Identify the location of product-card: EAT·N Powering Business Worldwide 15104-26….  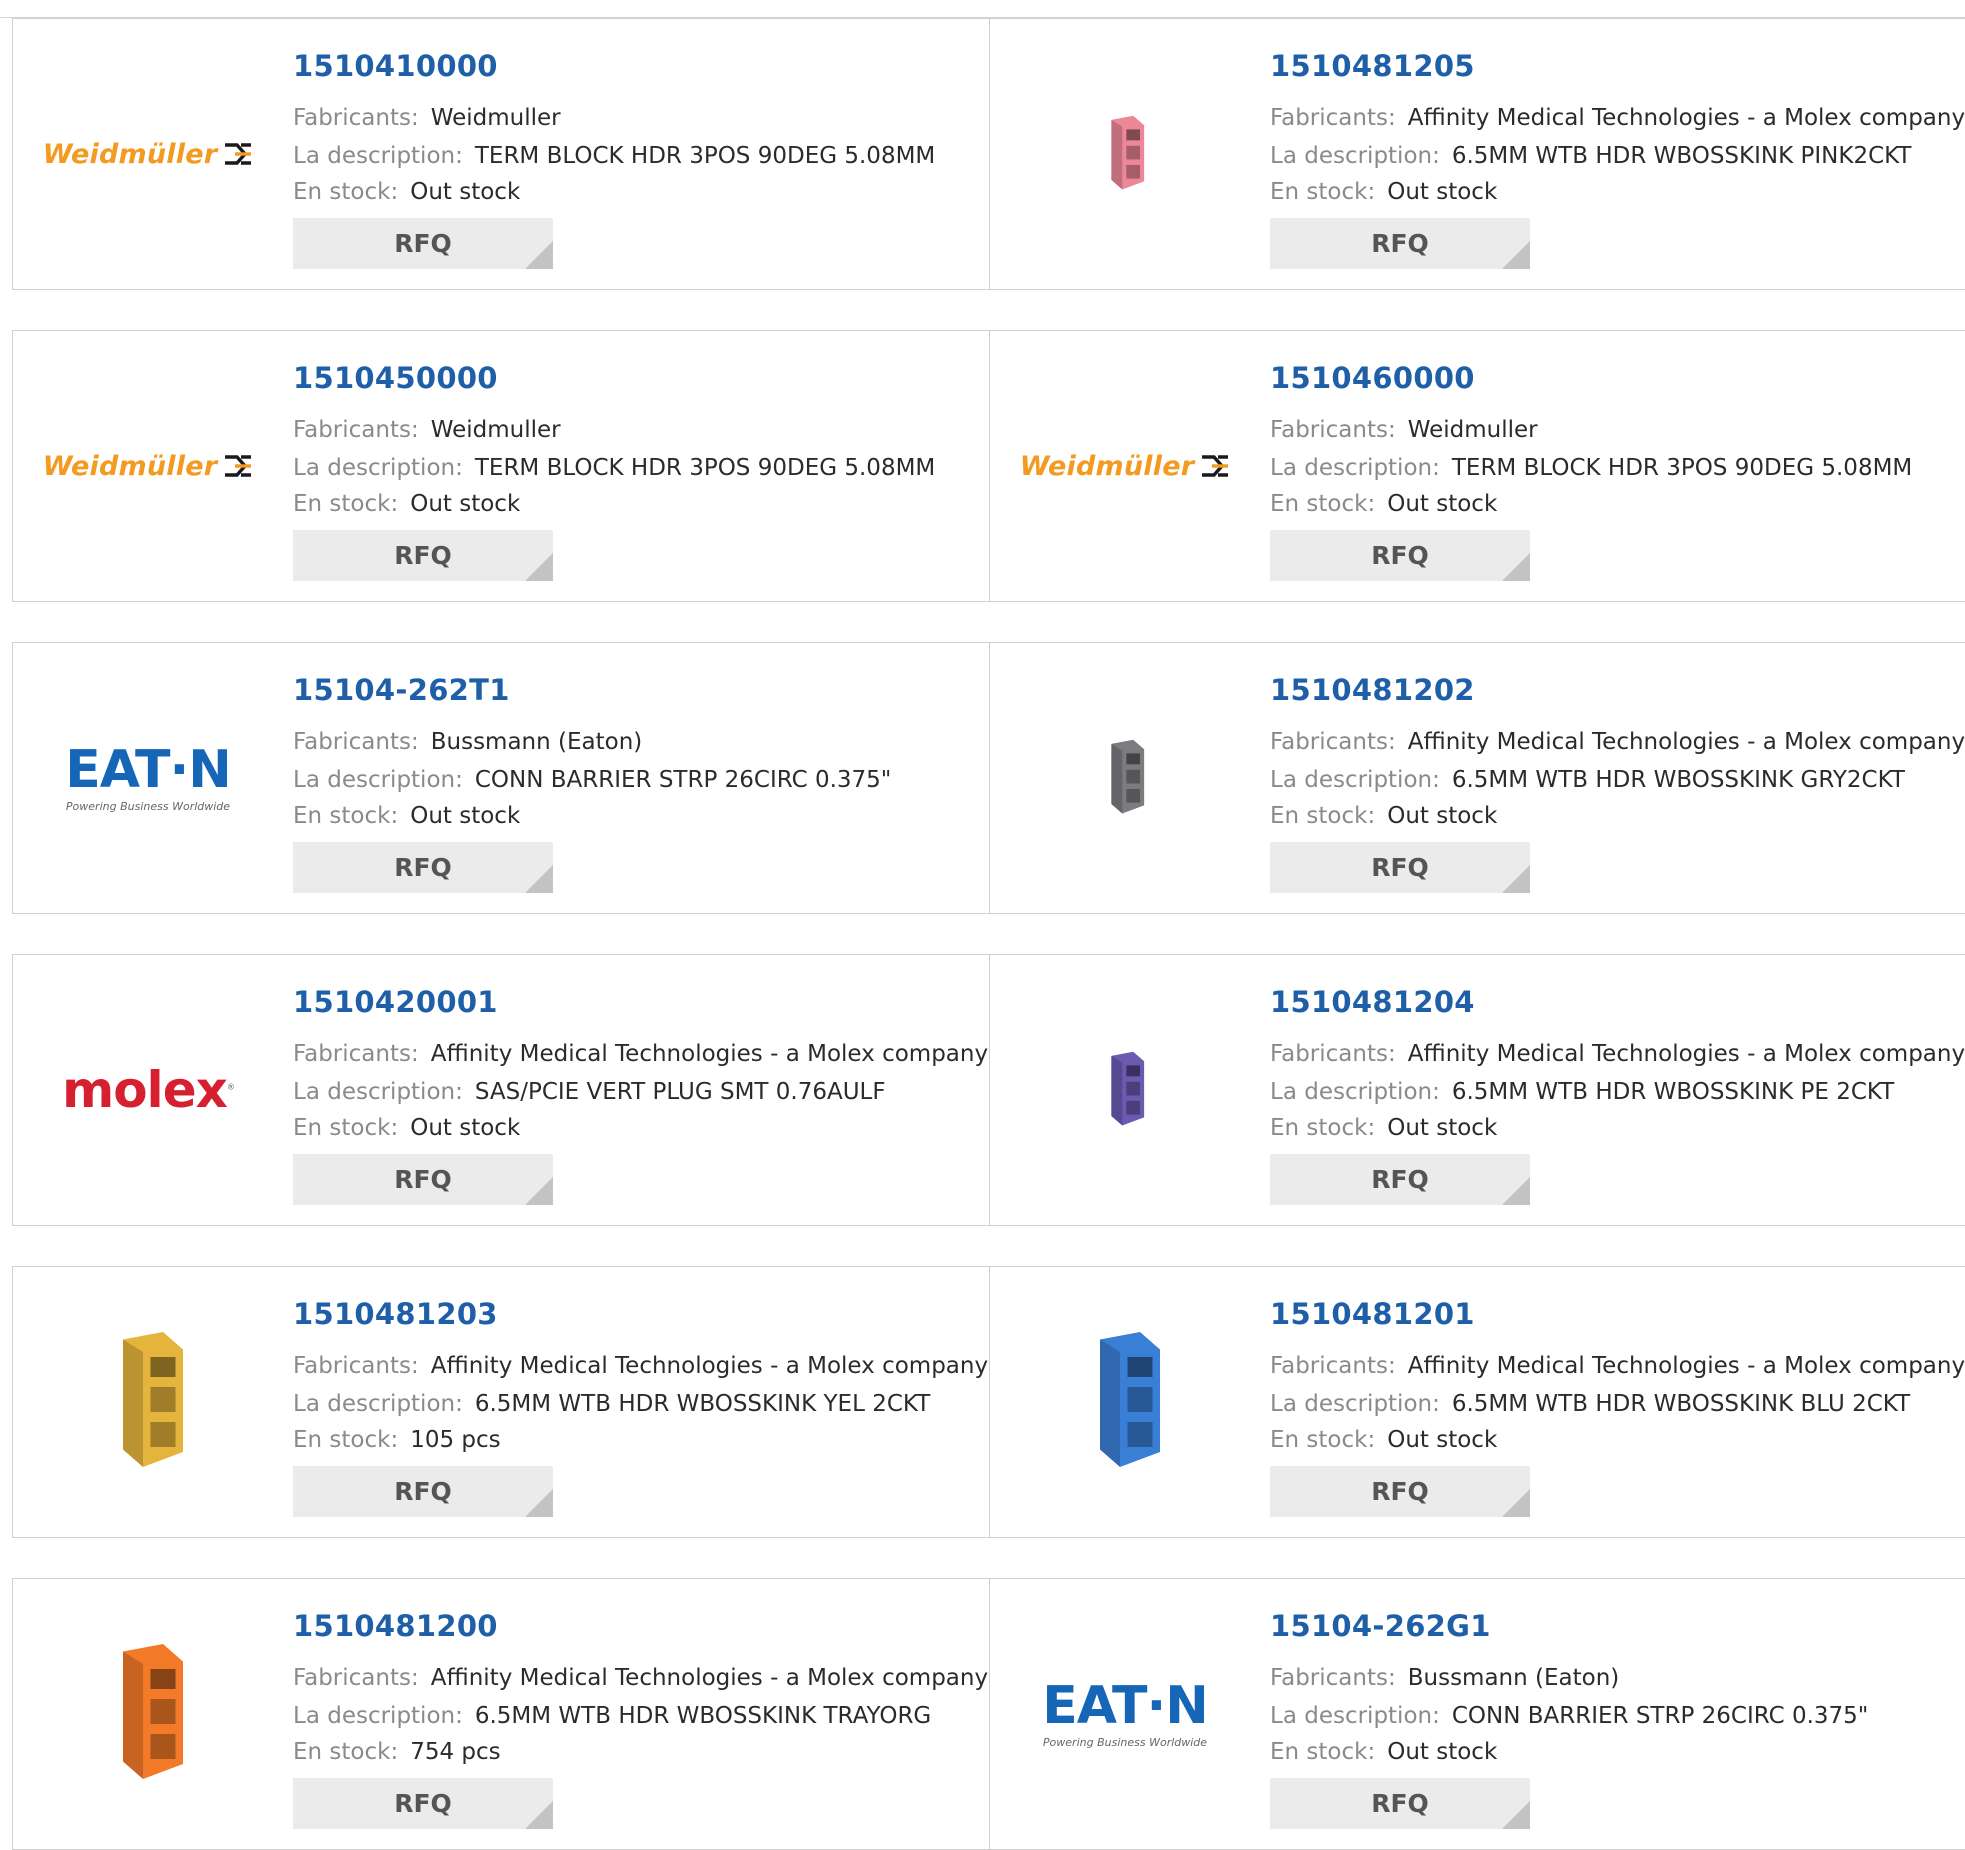
(502, 778).